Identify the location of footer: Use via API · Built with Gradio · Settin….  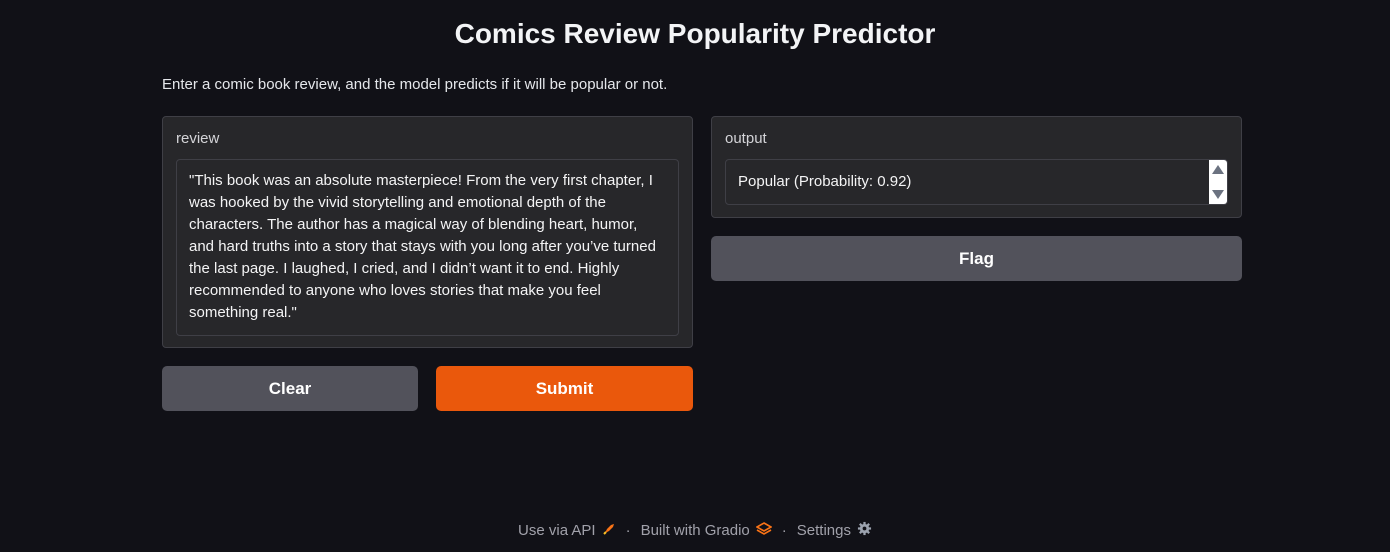
(695, 530).